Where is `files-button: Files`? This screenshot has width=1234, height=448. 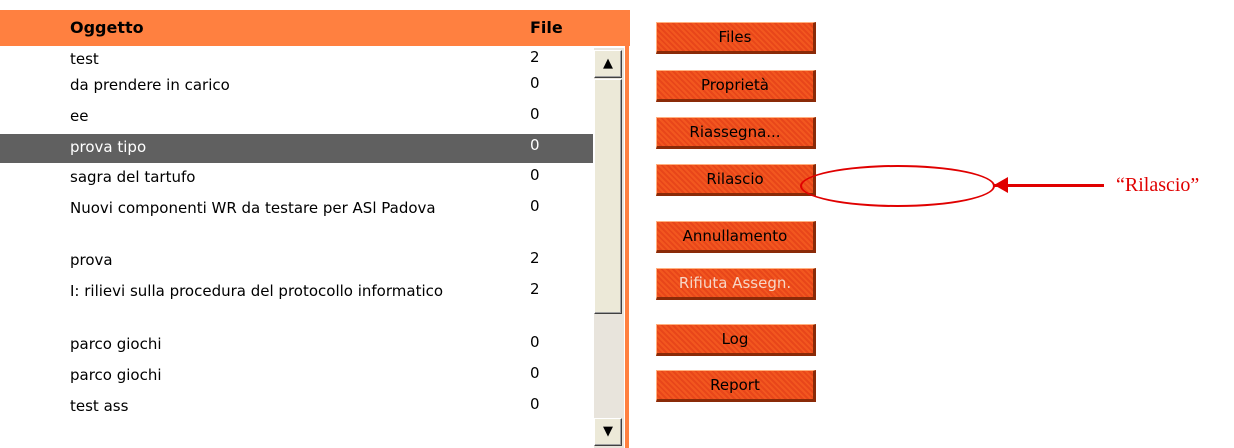
files-button: Files is located at coordinates (736, 38).